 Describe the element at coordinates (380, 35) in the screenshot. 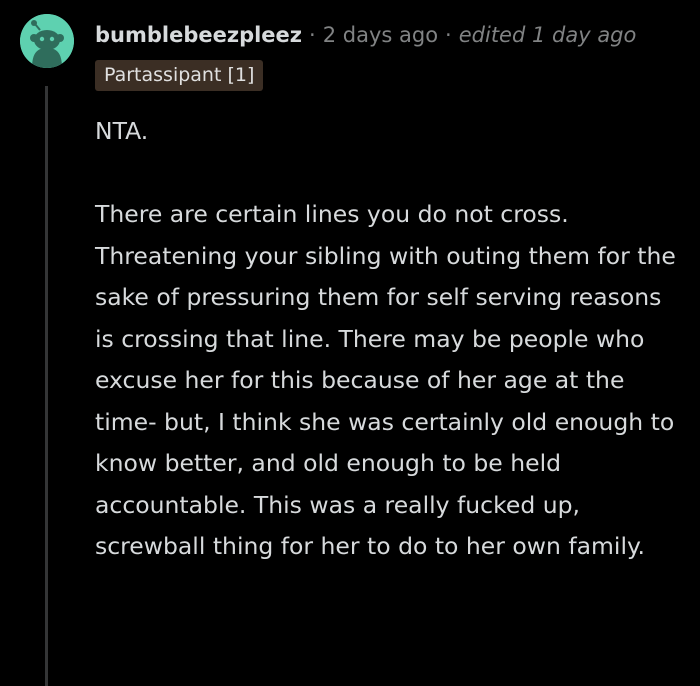

I see `posted-timestamp: 2 days ago` at that location.